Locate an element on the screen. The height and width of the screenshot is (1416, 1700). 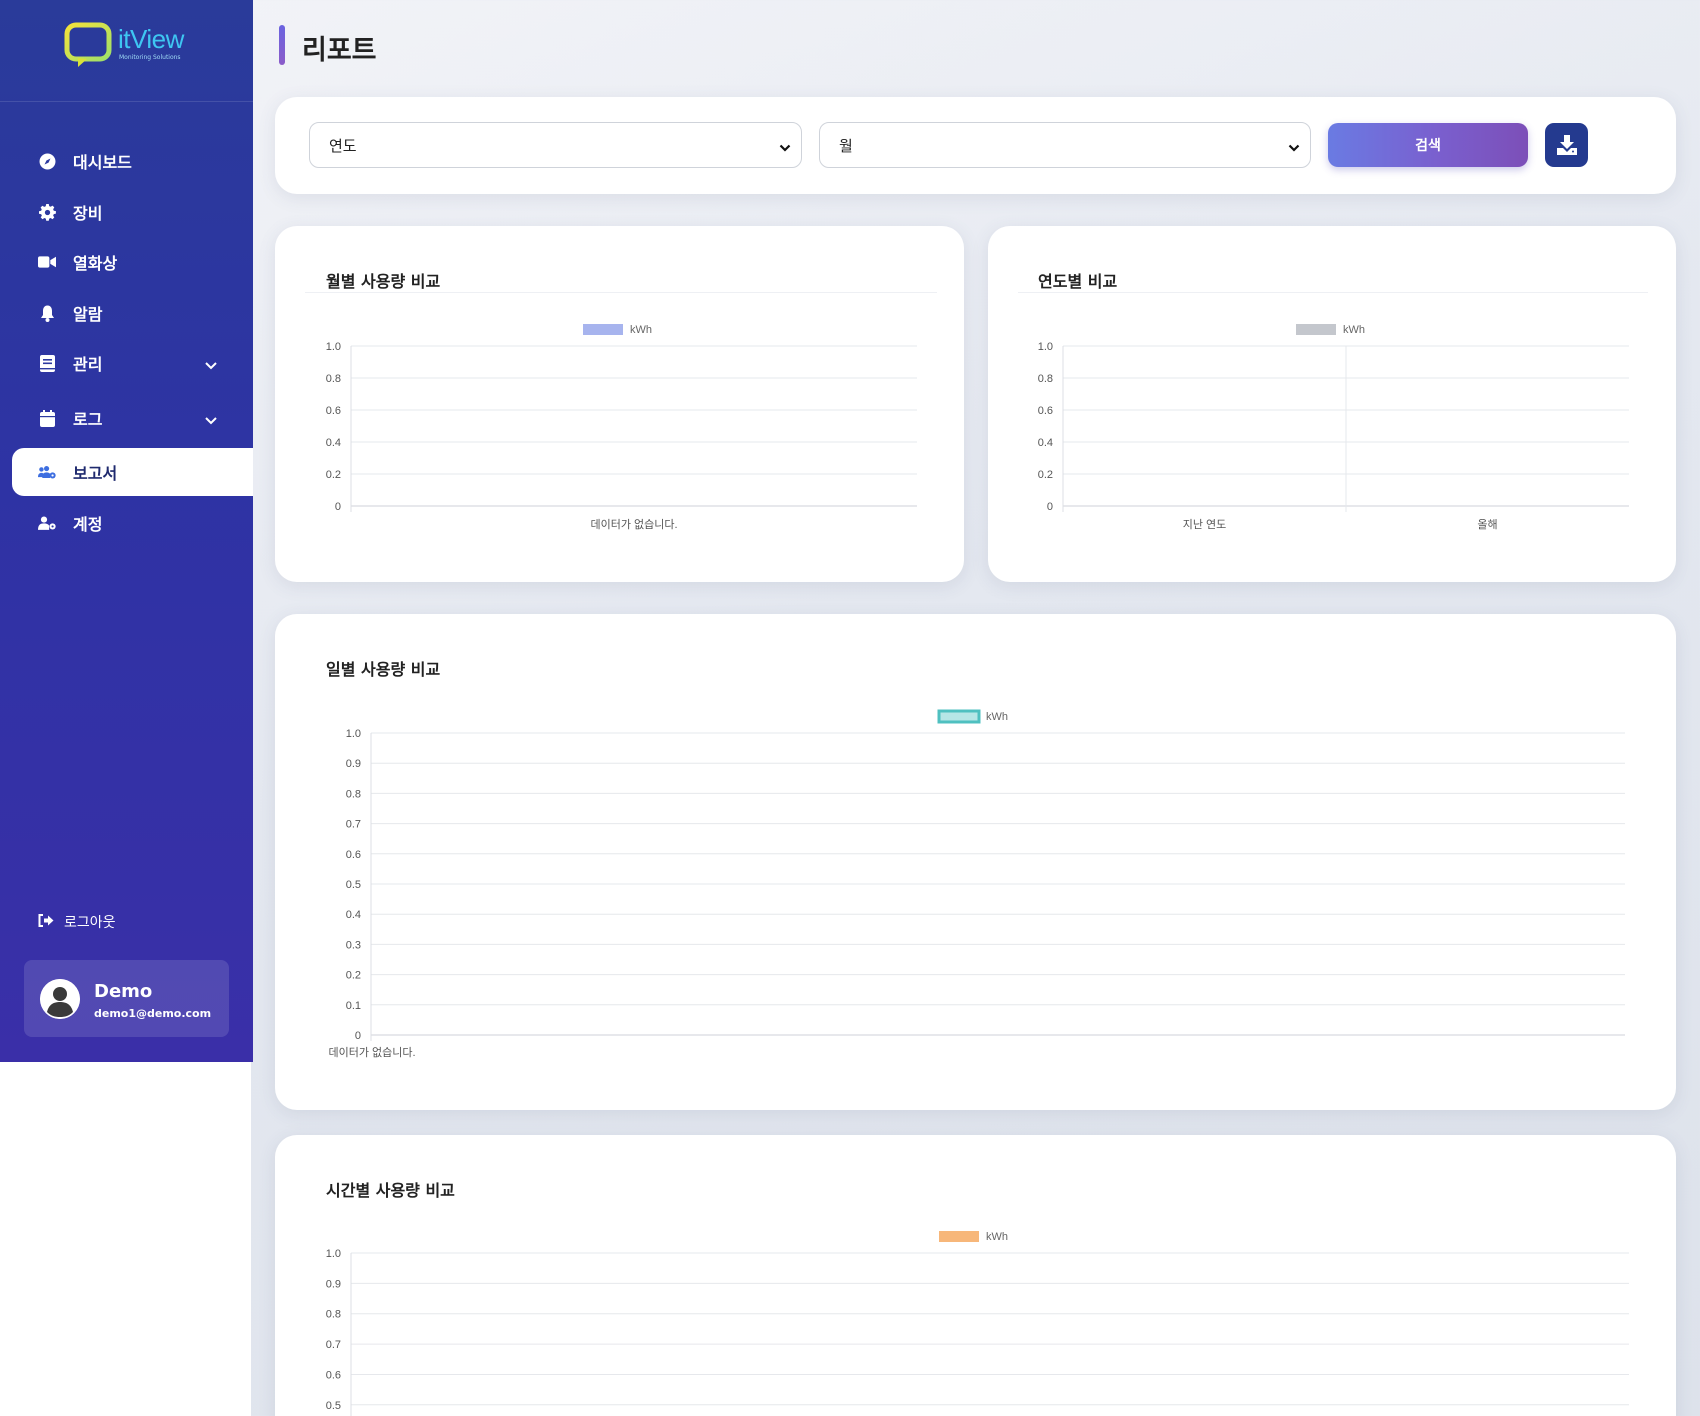
y-tick-label: 0.6 is located at coordinates (333, 1375).